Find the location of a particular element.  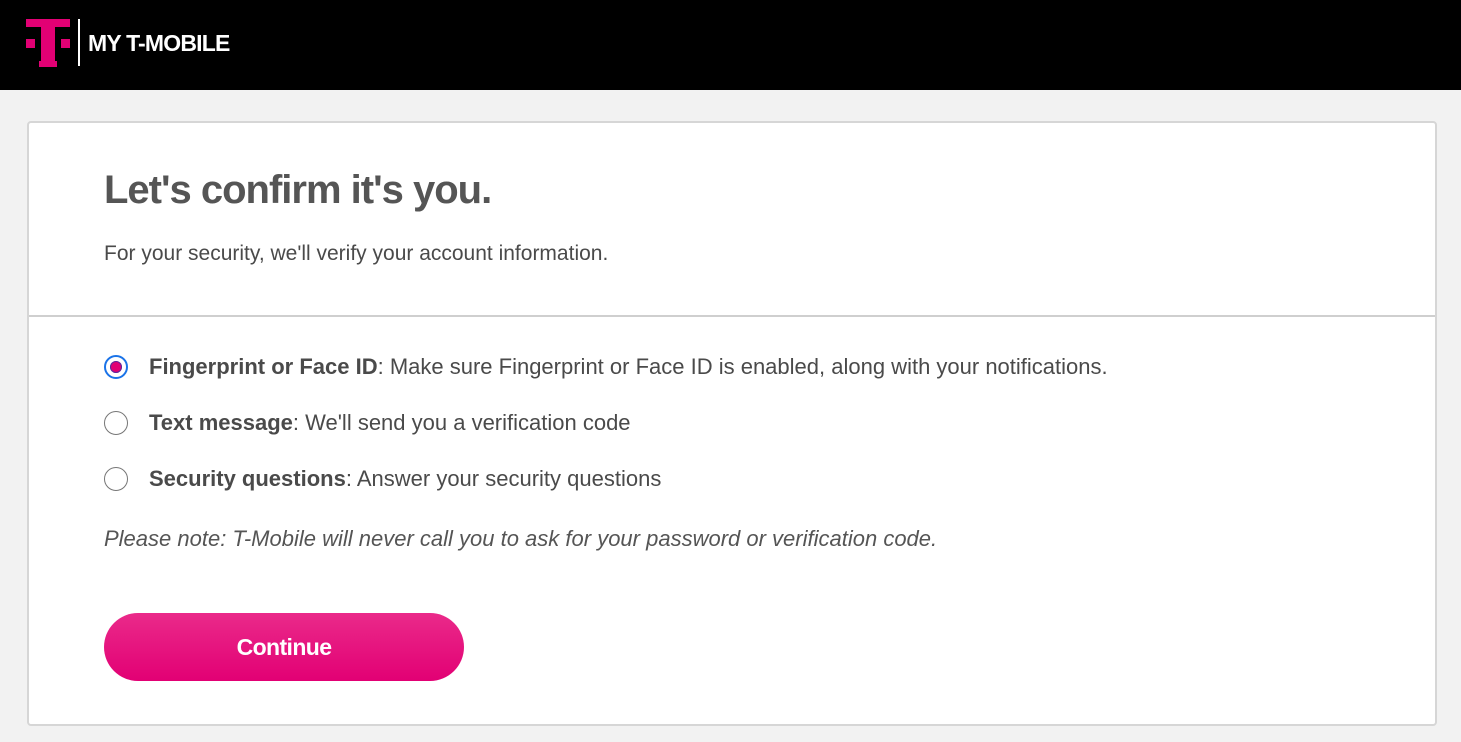

t-mobile-logo-icon is located at coordinates (48, 43).